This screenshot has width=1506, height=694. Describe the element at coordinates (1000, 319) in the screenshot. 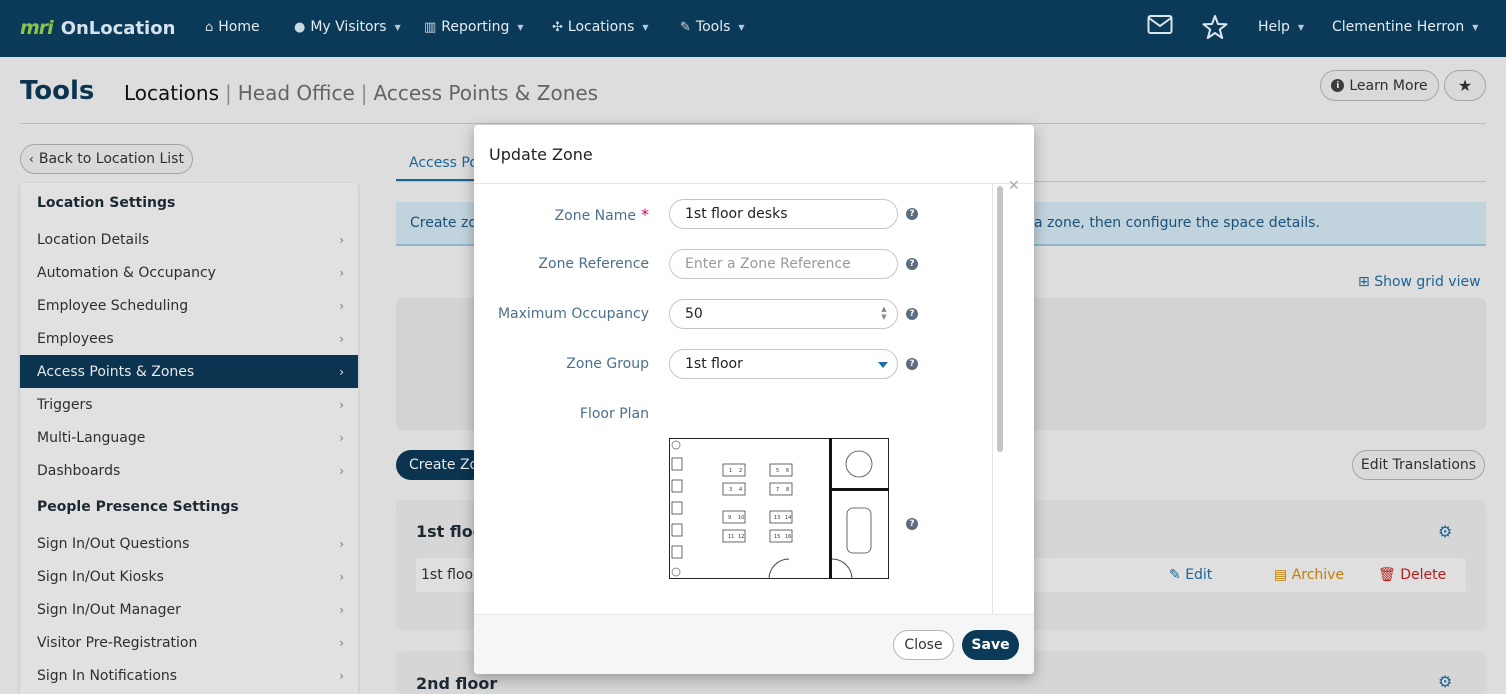

I see `scrollbar-thumb` at that location.